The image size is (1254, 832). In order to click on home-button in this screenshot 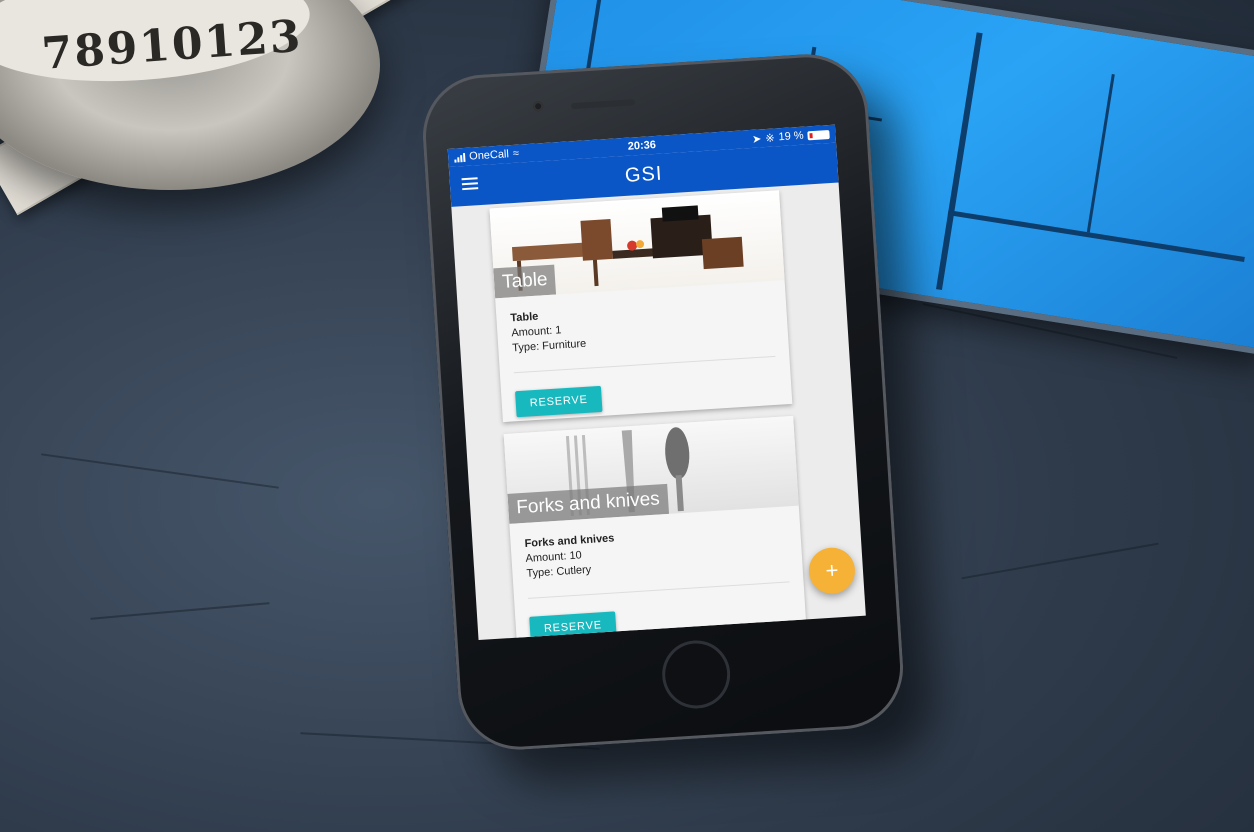, I will do `click(696, 674)`.